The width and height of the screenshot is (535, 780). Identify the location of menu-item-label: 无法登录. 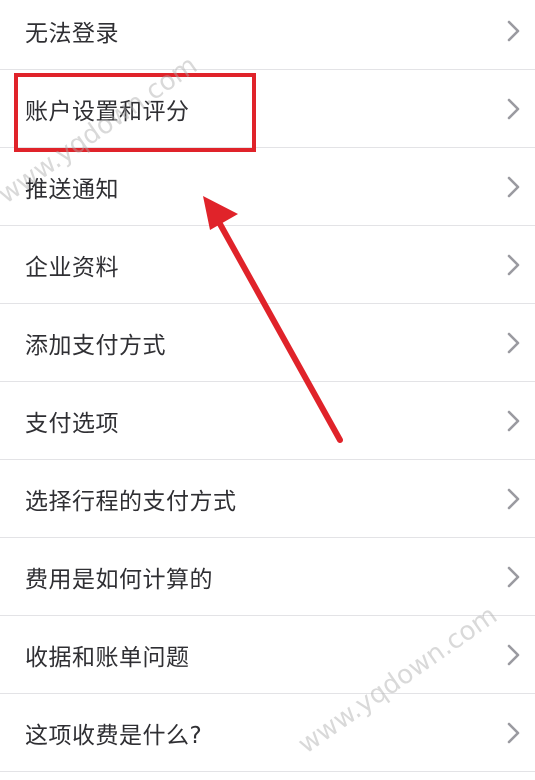
(72, 33).